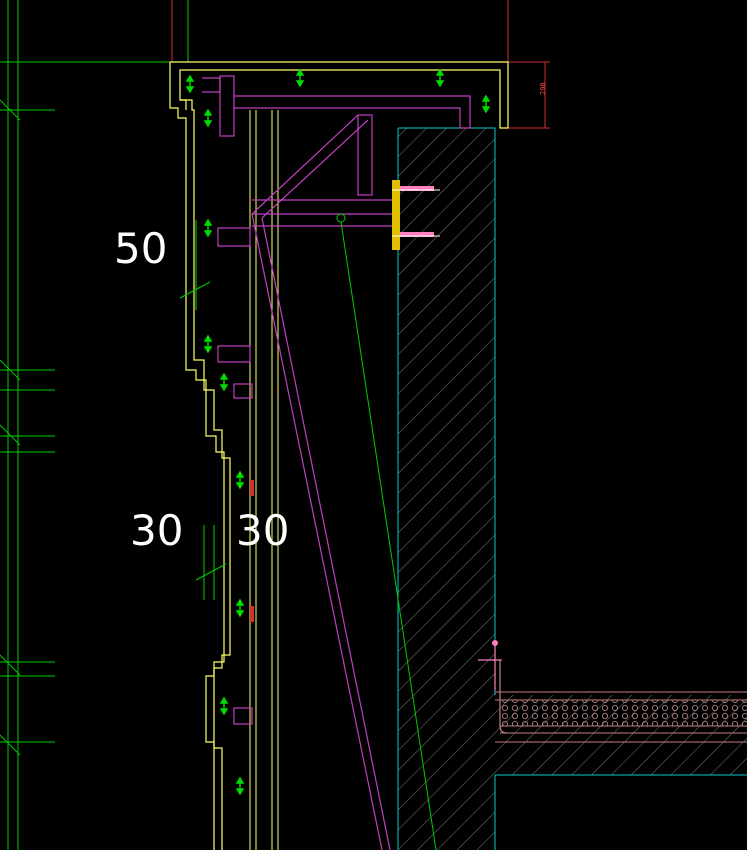  Describe the element at coordinates (262, 530) in the screenshot. I see `dimension-label-30-right: 30` at that location.